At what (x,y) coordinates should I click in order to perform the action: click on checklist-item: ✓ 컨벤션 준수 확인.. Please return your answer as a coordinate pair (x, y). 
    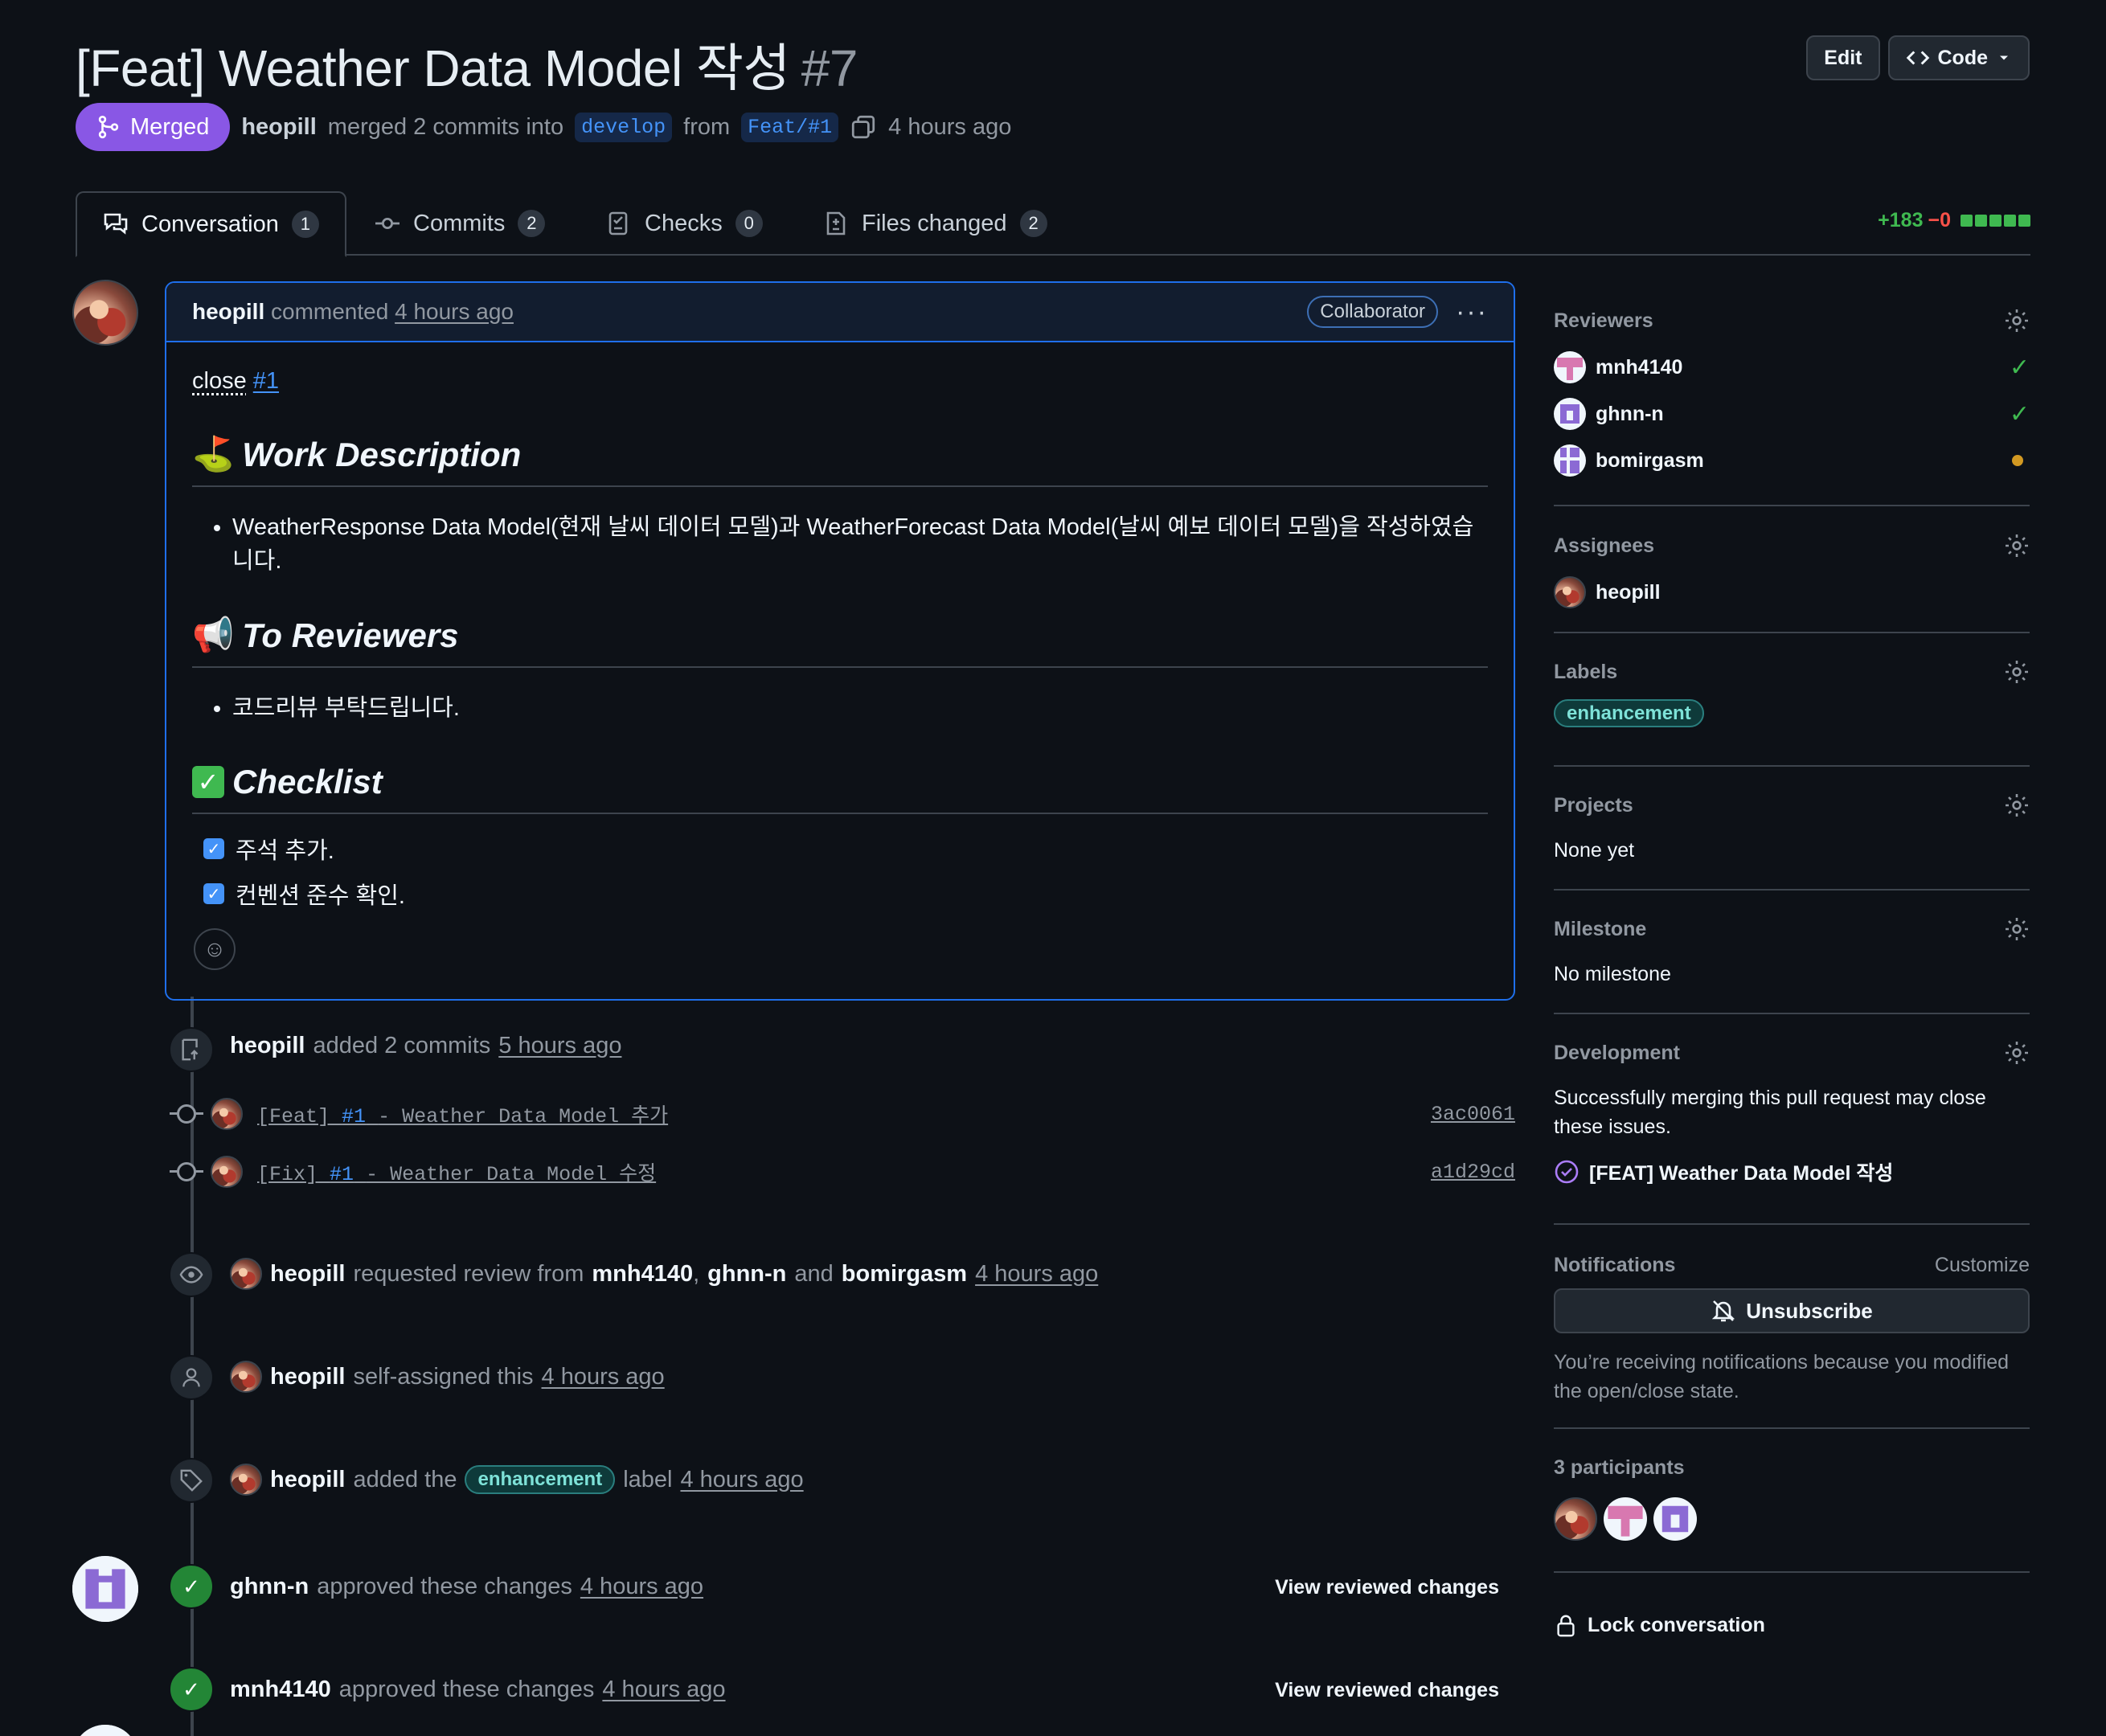
    Looking at the image, I should click on (845, 894).